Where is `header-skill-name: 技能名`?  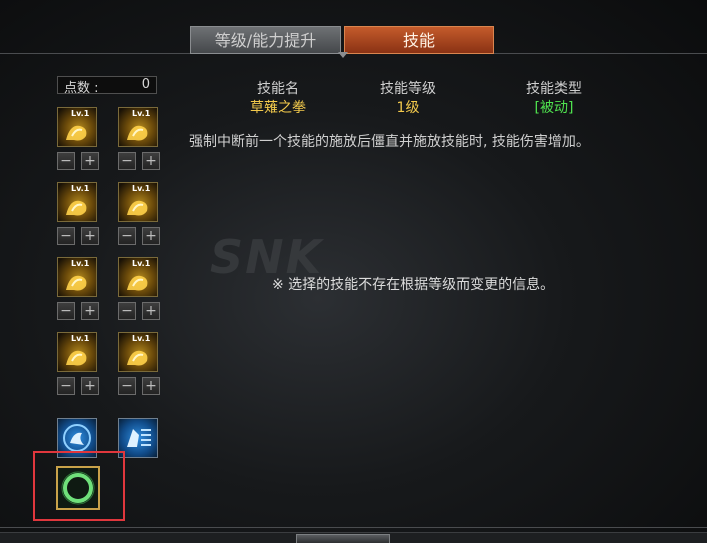 header-skill-name: 技能名 is located at coordinates (278, 89).